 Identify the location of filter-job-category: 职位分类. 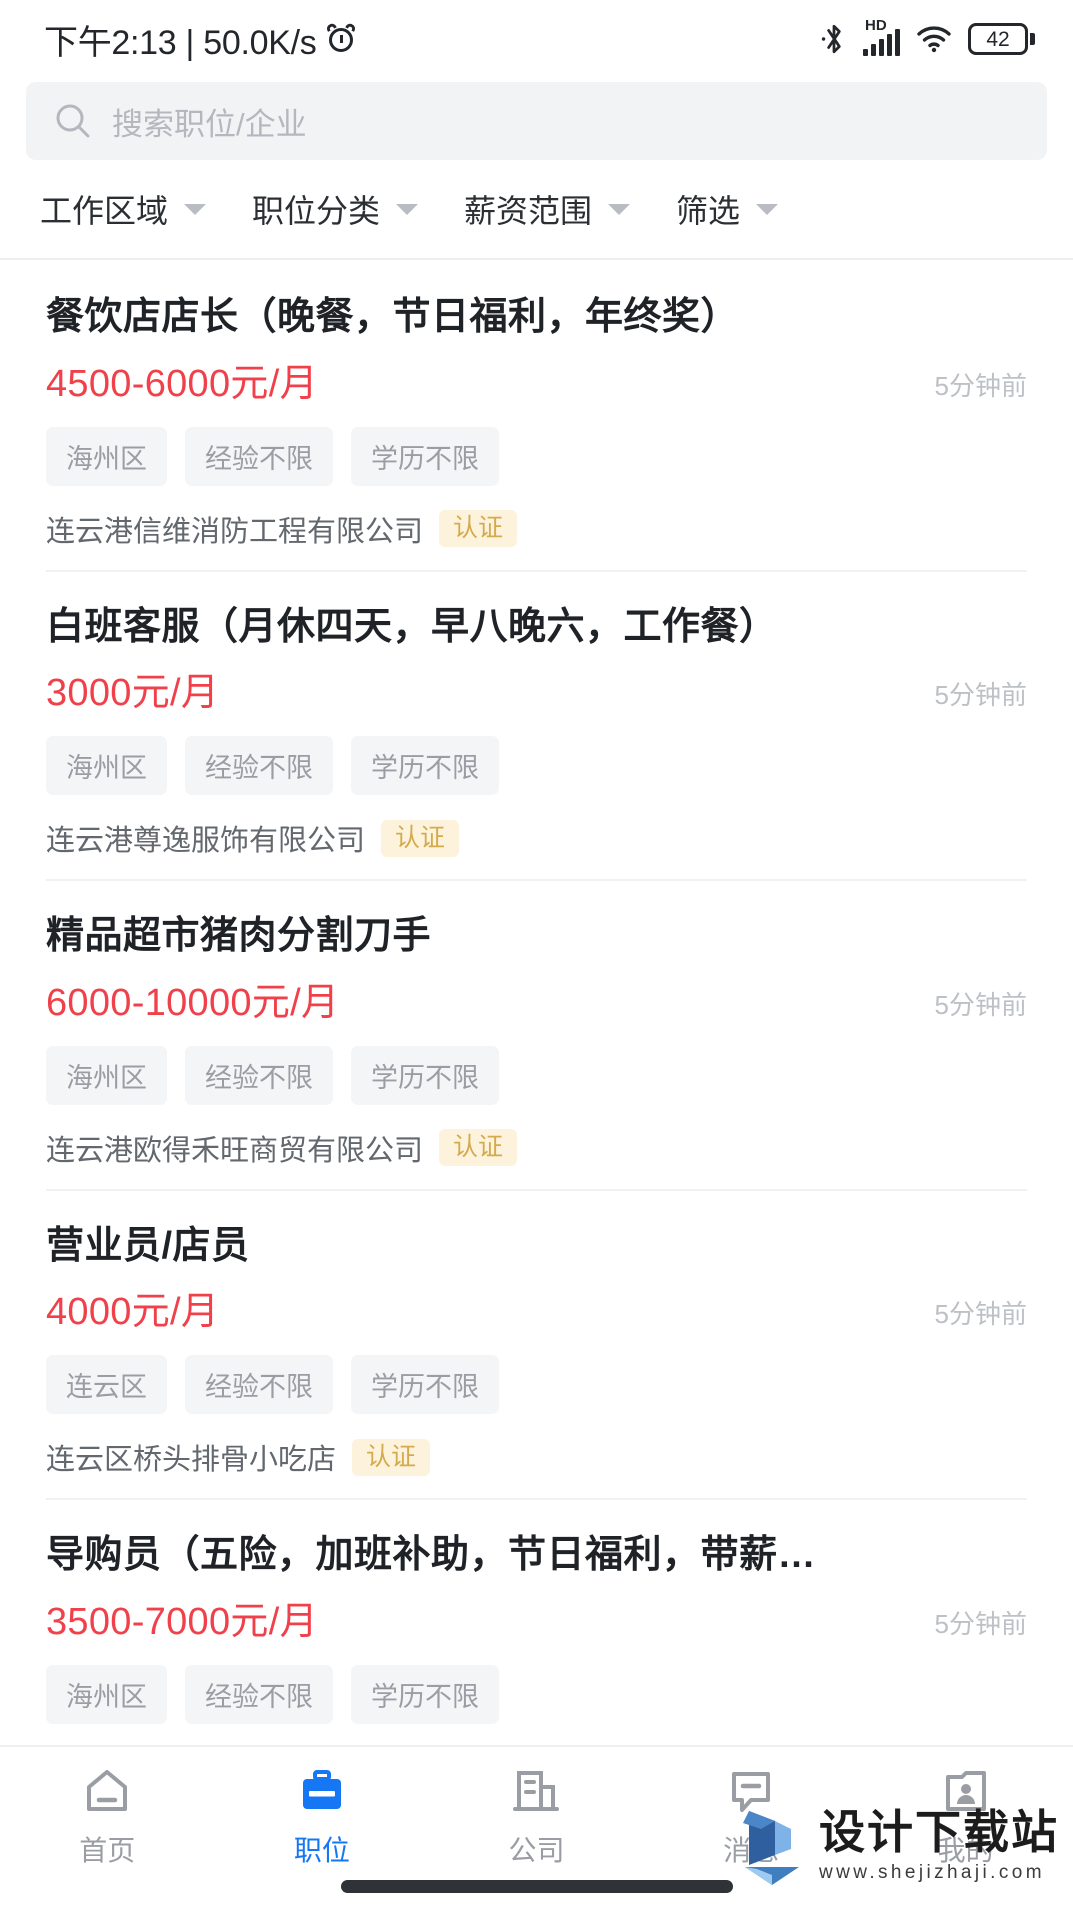
(335, 209).